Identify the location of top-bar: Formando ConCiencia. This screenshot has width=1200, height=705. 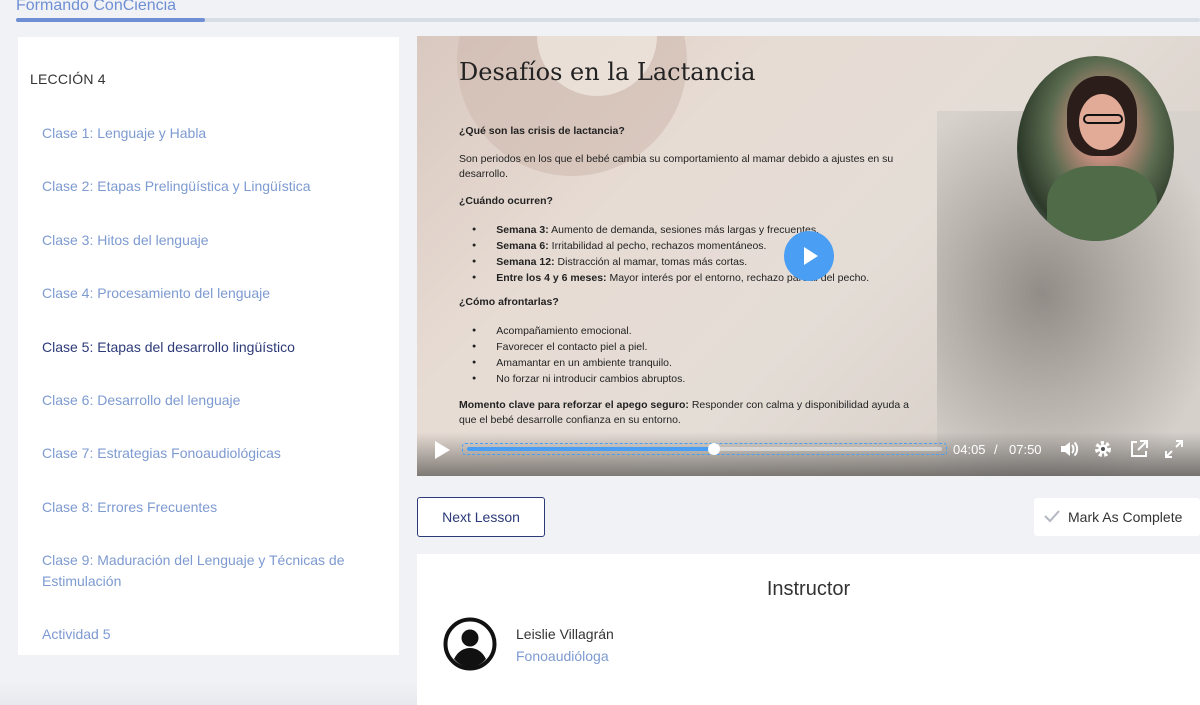
(600, 12).